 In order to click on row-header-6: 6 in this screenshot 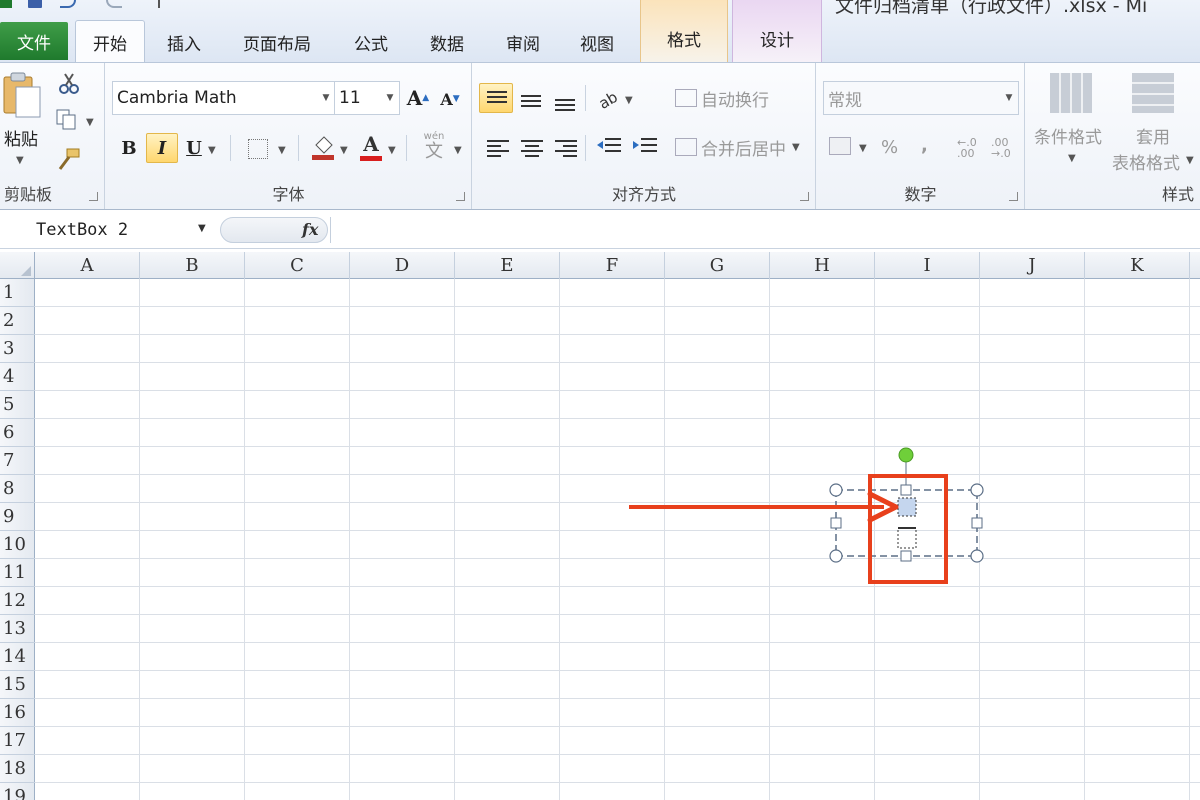, I will do `click(17, 433)`.